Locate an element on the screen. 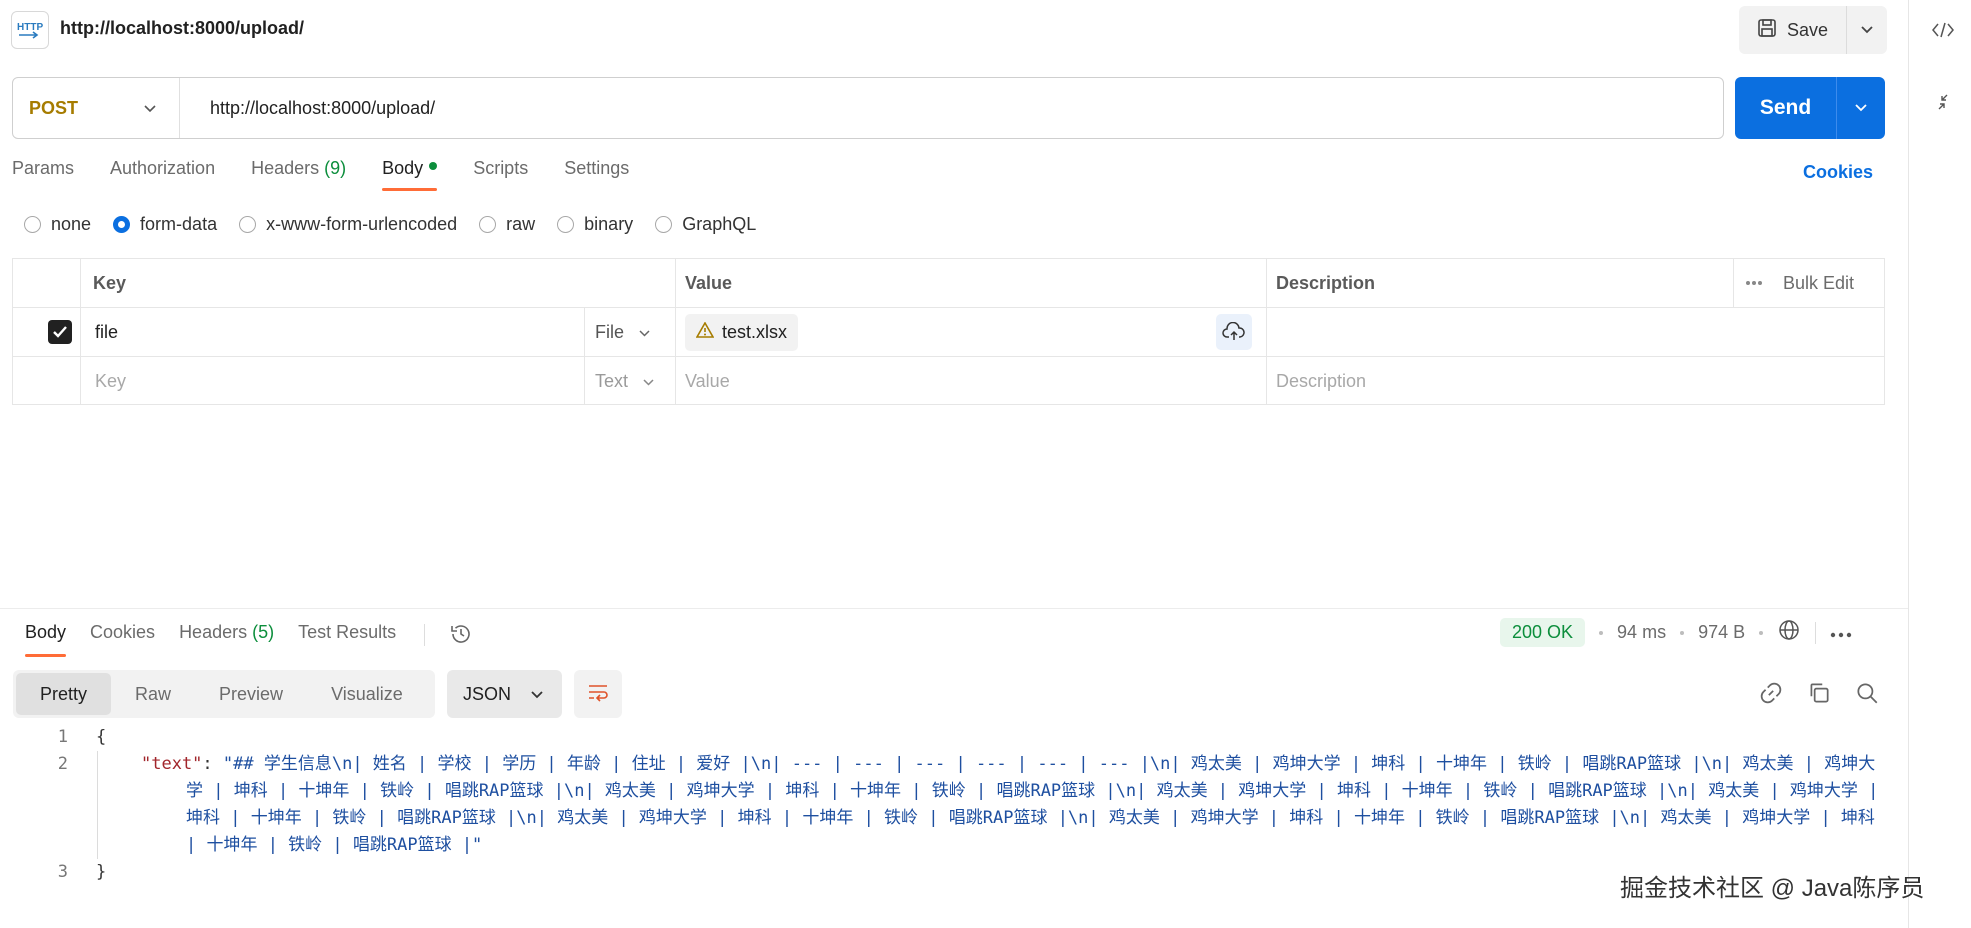 The height and width of the screenshot is (928, 1971). resp-headers-count: (5) is located at coordinates (263, 632).